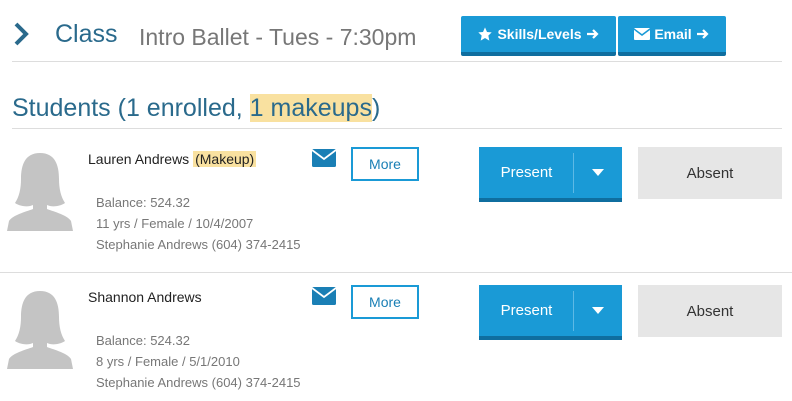  Describe the element at coordinates (131, 108) in the screenshot. I see `students-heading-prefix: Students (1 enrolled,` at that location.